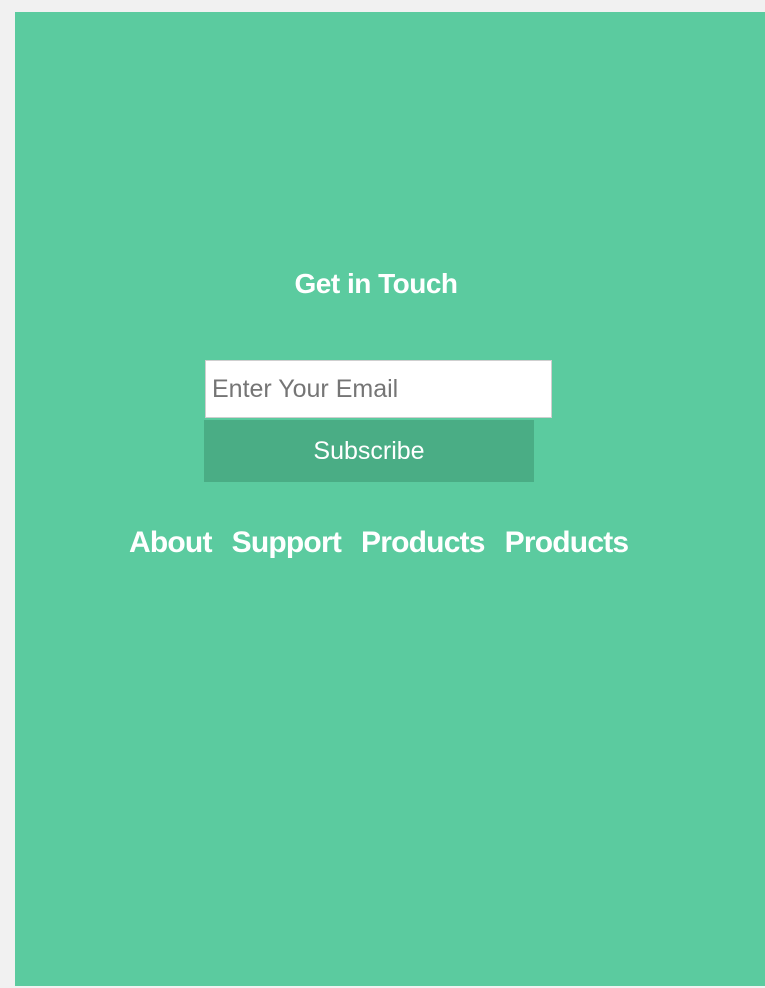 The image size is (765, 988). I want to click on footer-nav: About Support Products Products, so click(379, 543).